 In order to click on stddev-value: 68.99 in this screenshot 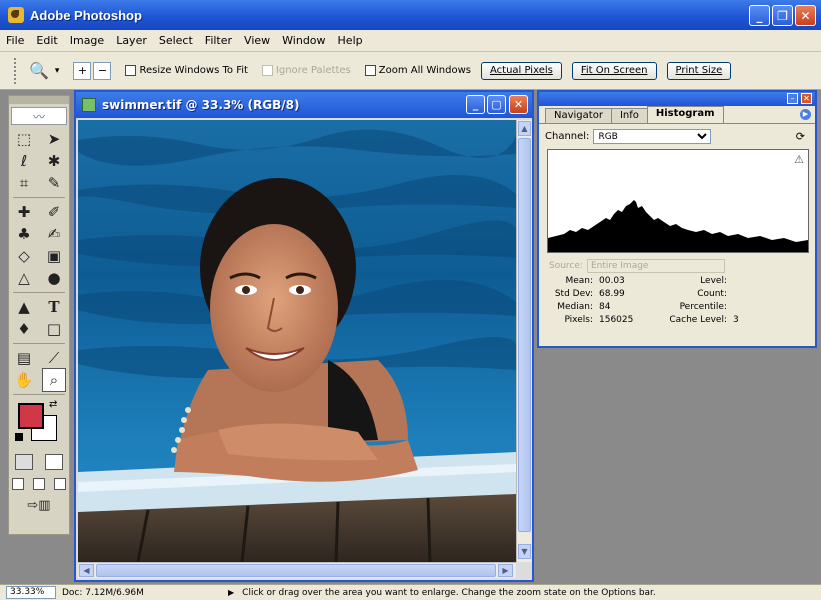, I will do `click(612, 294)`.